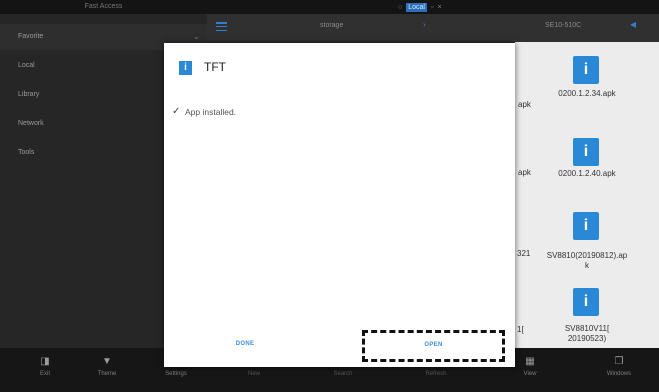 This screenshot has height=392, width=659. What do you see at coordinates (45, 370) in the screenshot?
I see `exit-button: ◨ Exit` at bounding box center [45, 370].